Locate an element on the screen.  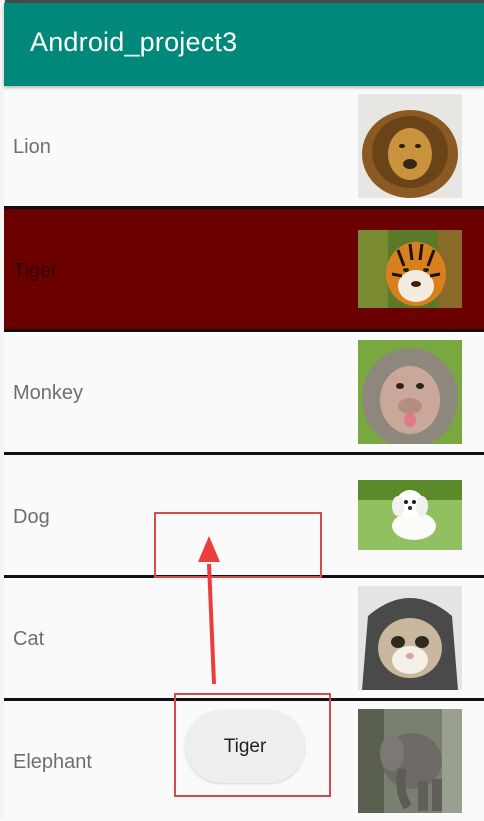
list-item-label: Lion is located at coordinates (32, 147).